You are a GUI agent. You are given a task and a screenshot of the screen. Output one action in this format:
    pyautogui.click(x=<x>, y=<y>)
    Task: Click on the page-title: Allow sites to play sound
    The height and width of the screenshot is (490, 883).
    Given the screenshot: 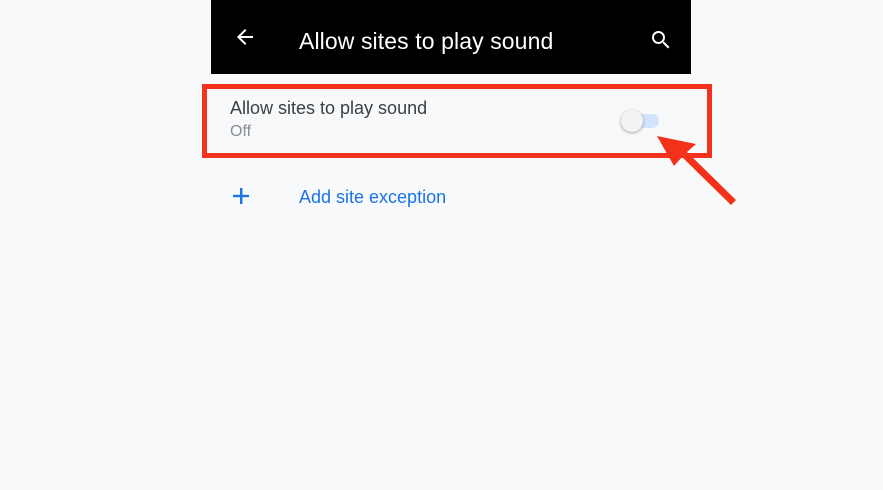 What is the action you would take?
    pyautogui.click(x=426, y=41)
    